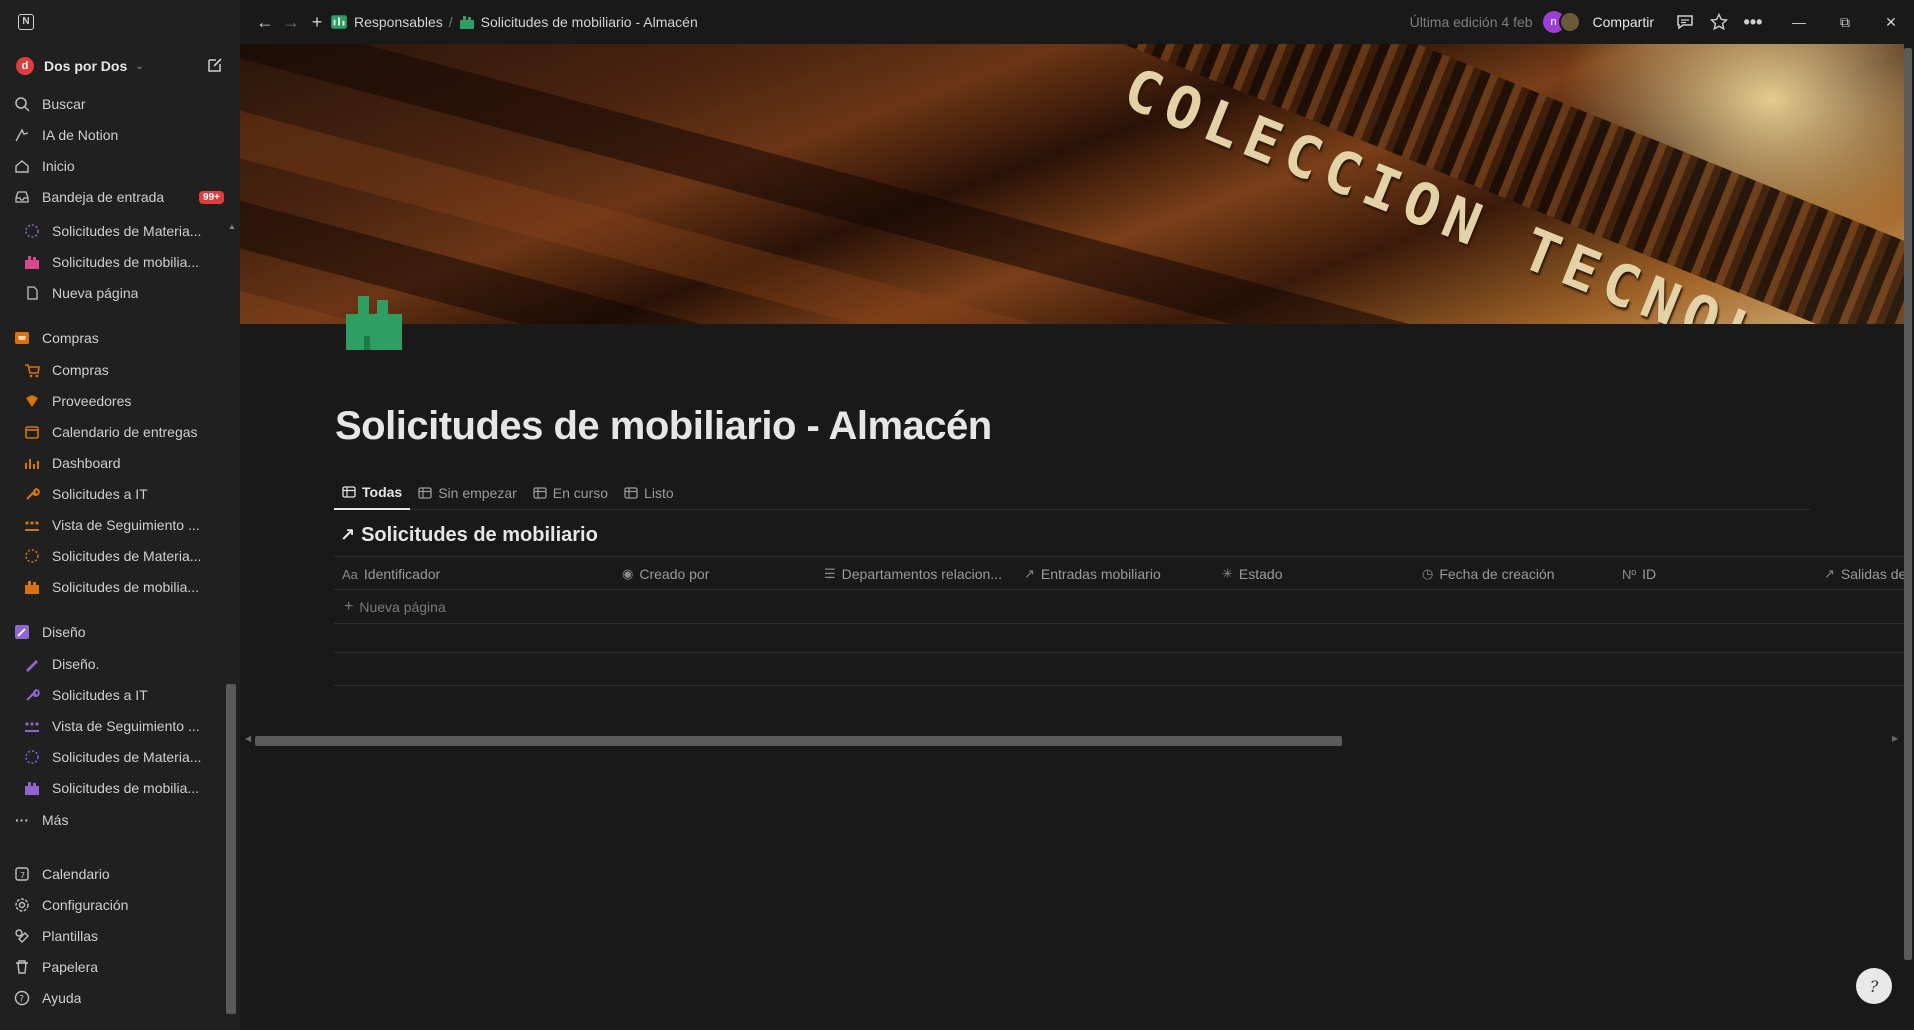 Image resolution: width=1914 pixels, height=1030 pixels. I want to click on view-tabs: Todas Sin empezar En curso Listo, so click(1072, 493).